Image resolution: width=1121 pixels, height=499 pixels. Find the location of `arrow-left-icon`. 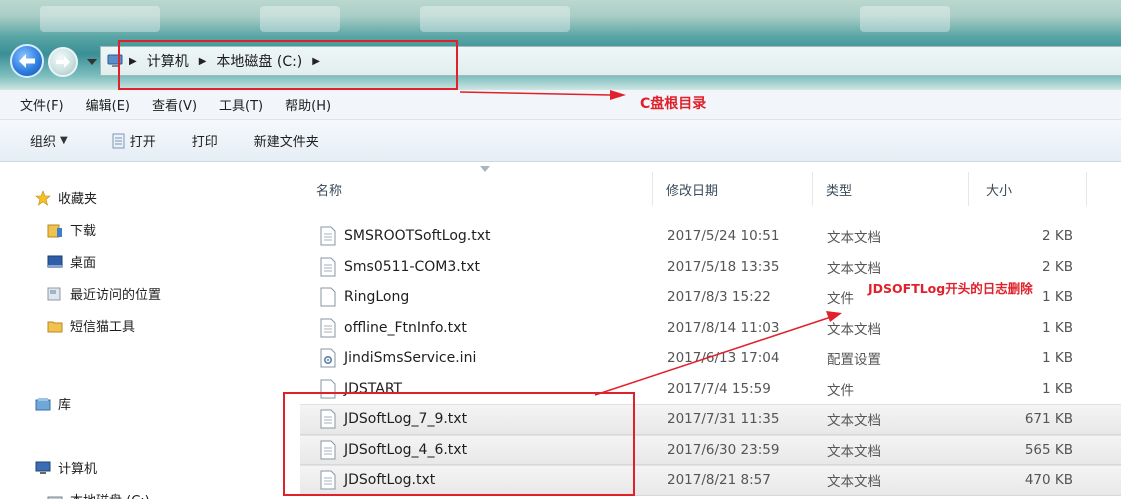

arrow-left-icon is located at coordinates (27, 61).